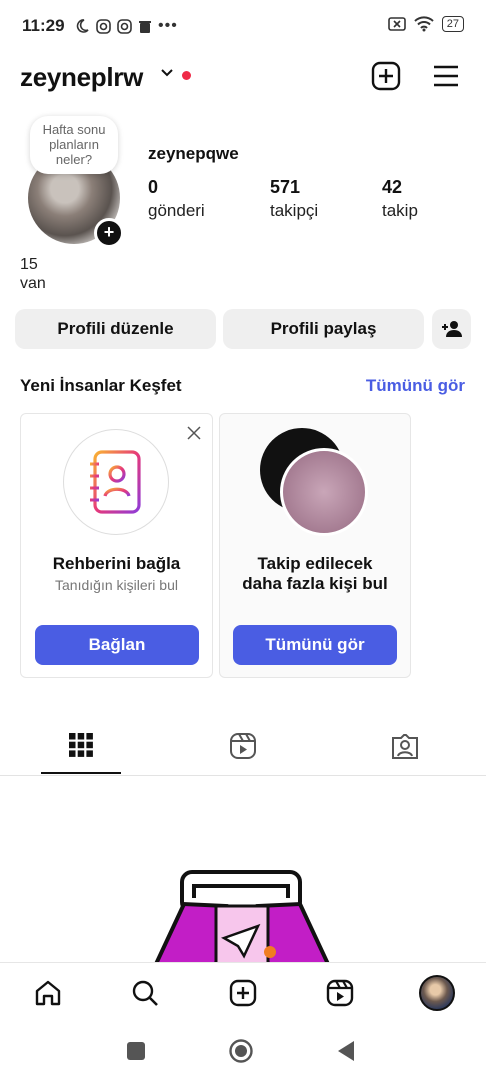 The image size is (486, 1080). I want to click on empty-posts-illustration, so click(242, 917).